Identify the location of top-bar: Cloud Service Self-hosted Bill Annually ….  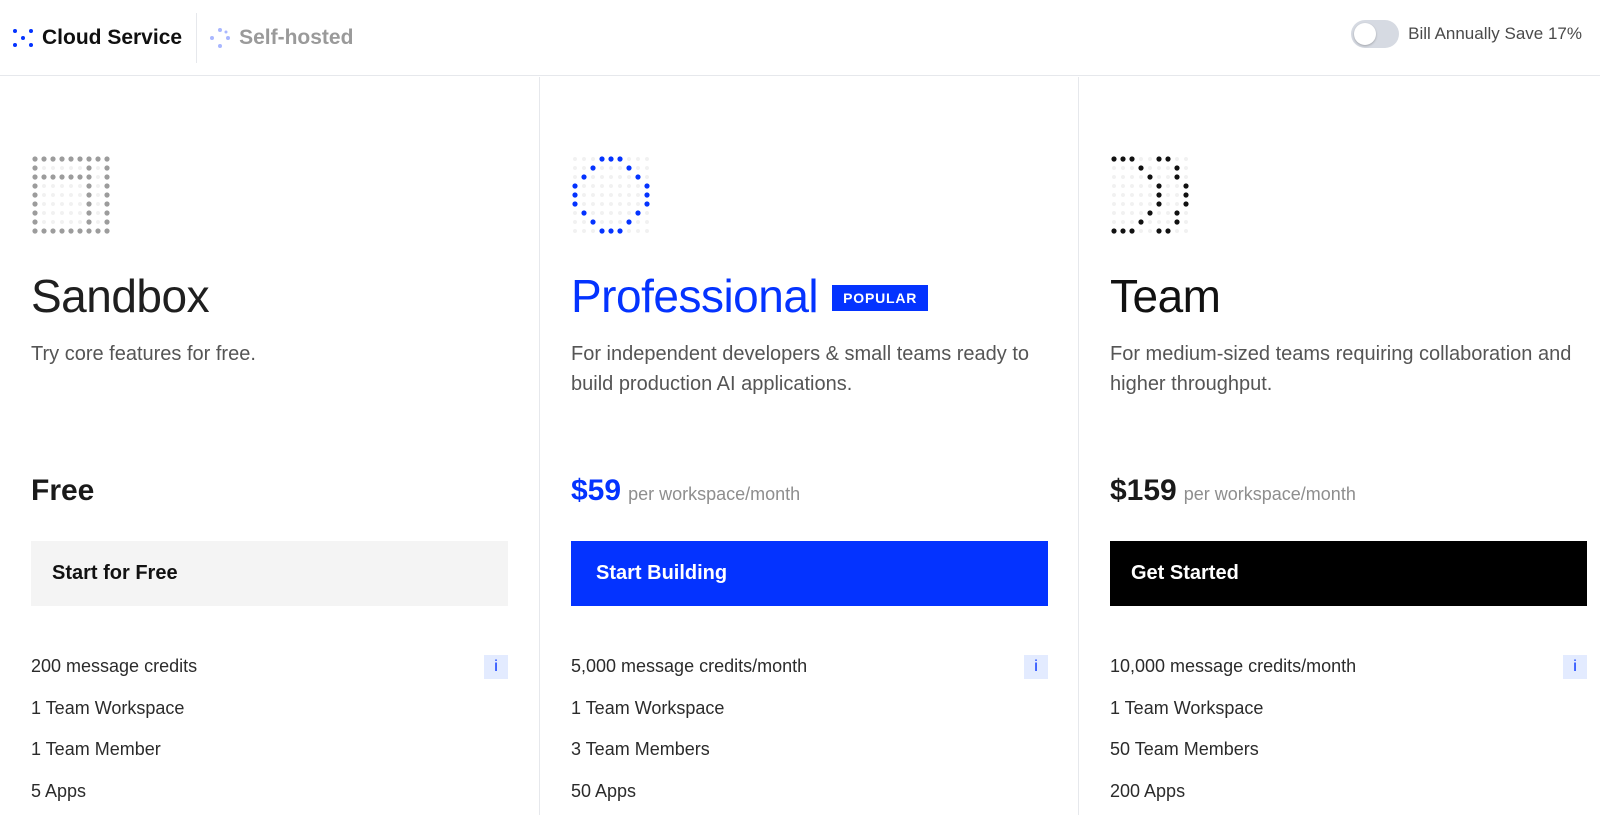
(800, 38).